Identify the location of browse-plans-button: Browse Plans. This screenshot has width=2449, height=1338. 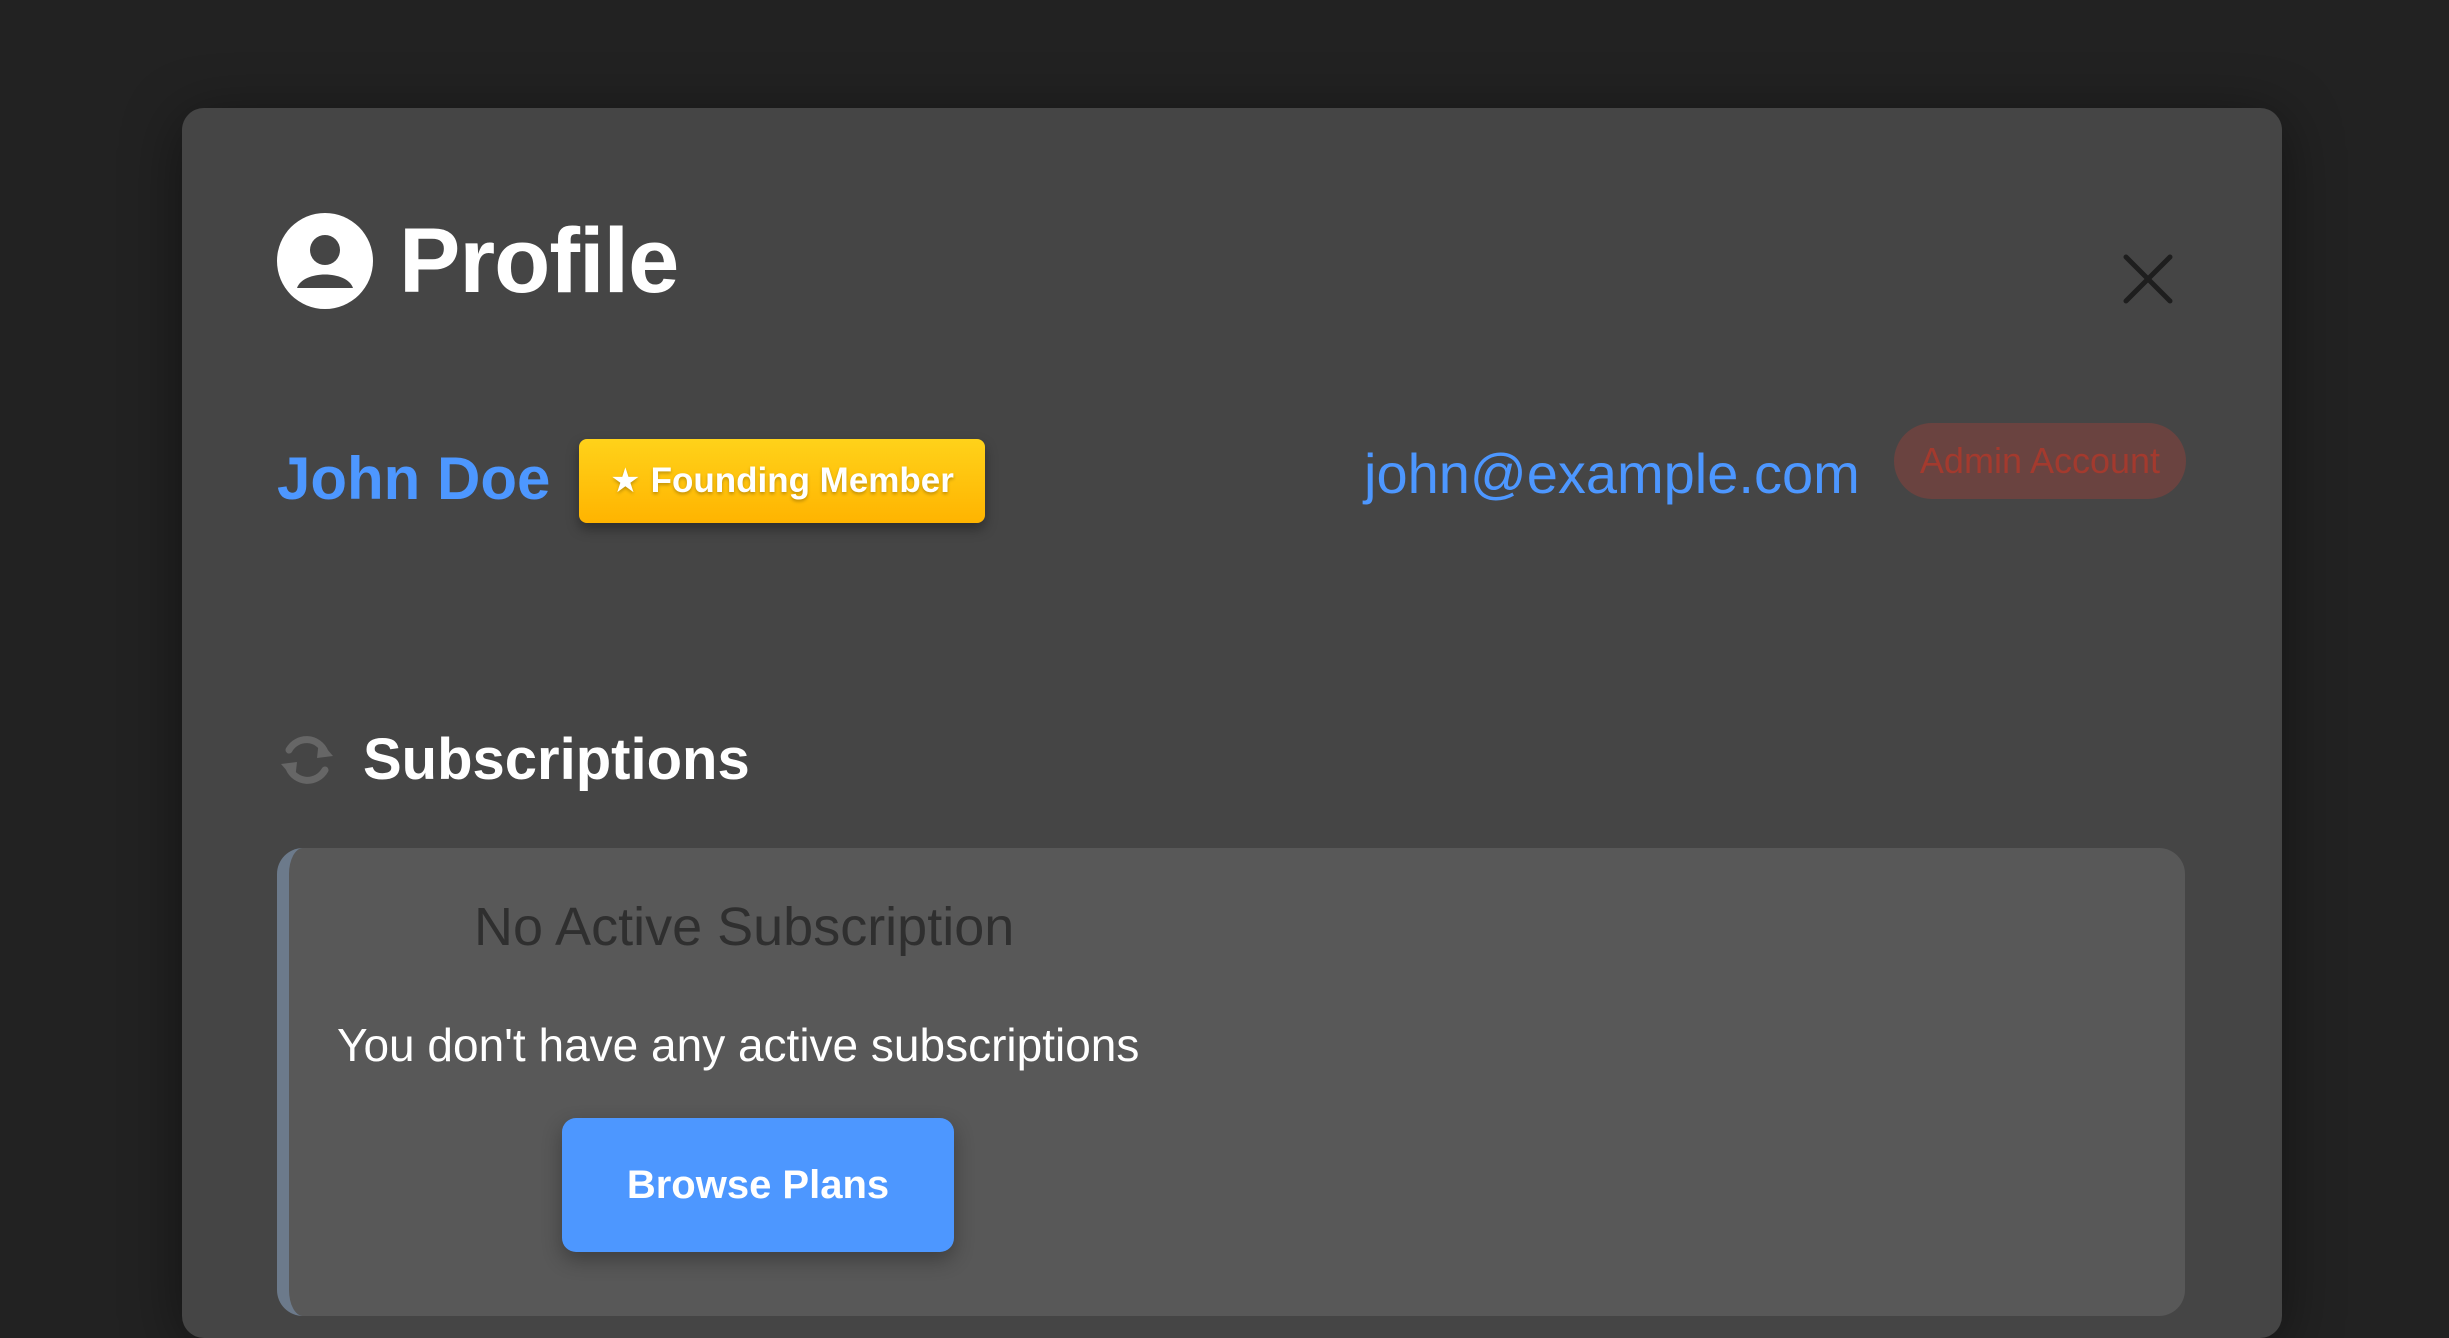
(758, 1185).